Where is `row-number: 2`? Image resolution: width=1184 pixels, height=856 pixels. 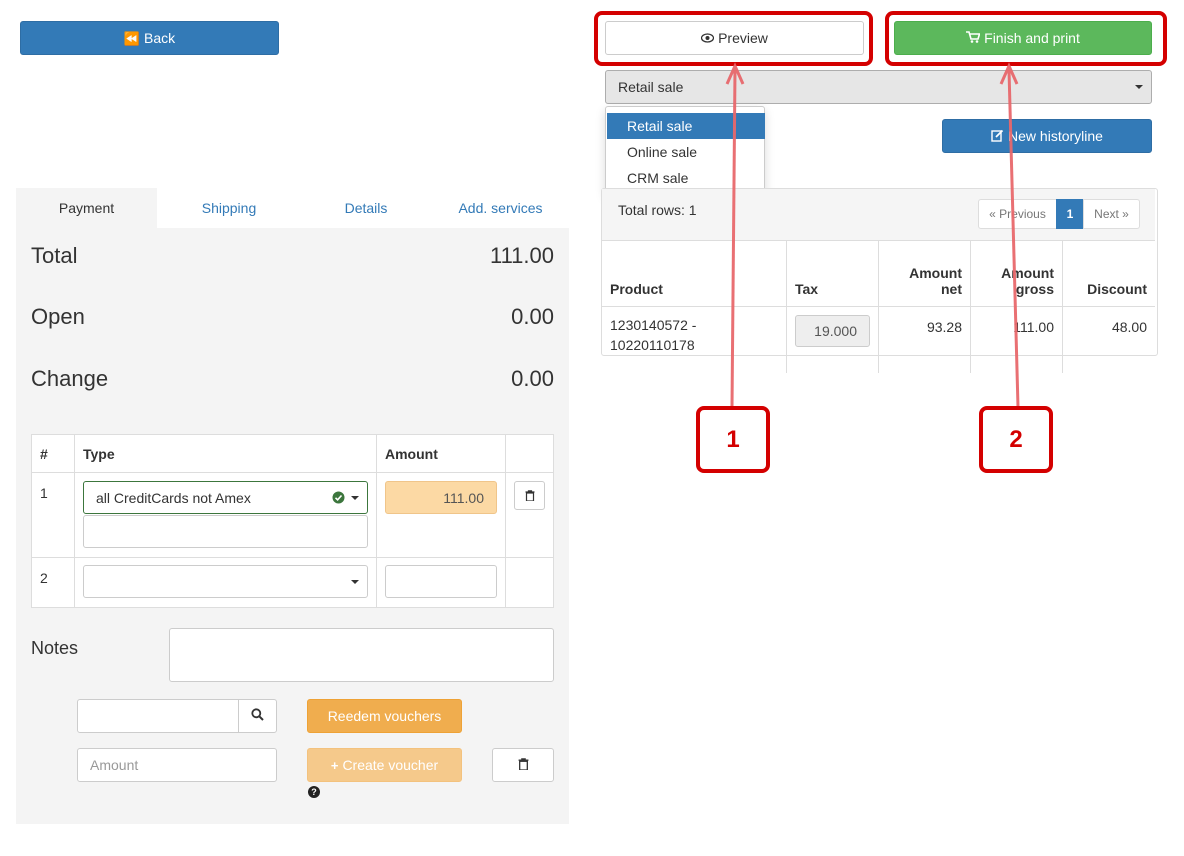 row-number: 2 is located at coordinates (53, 582).